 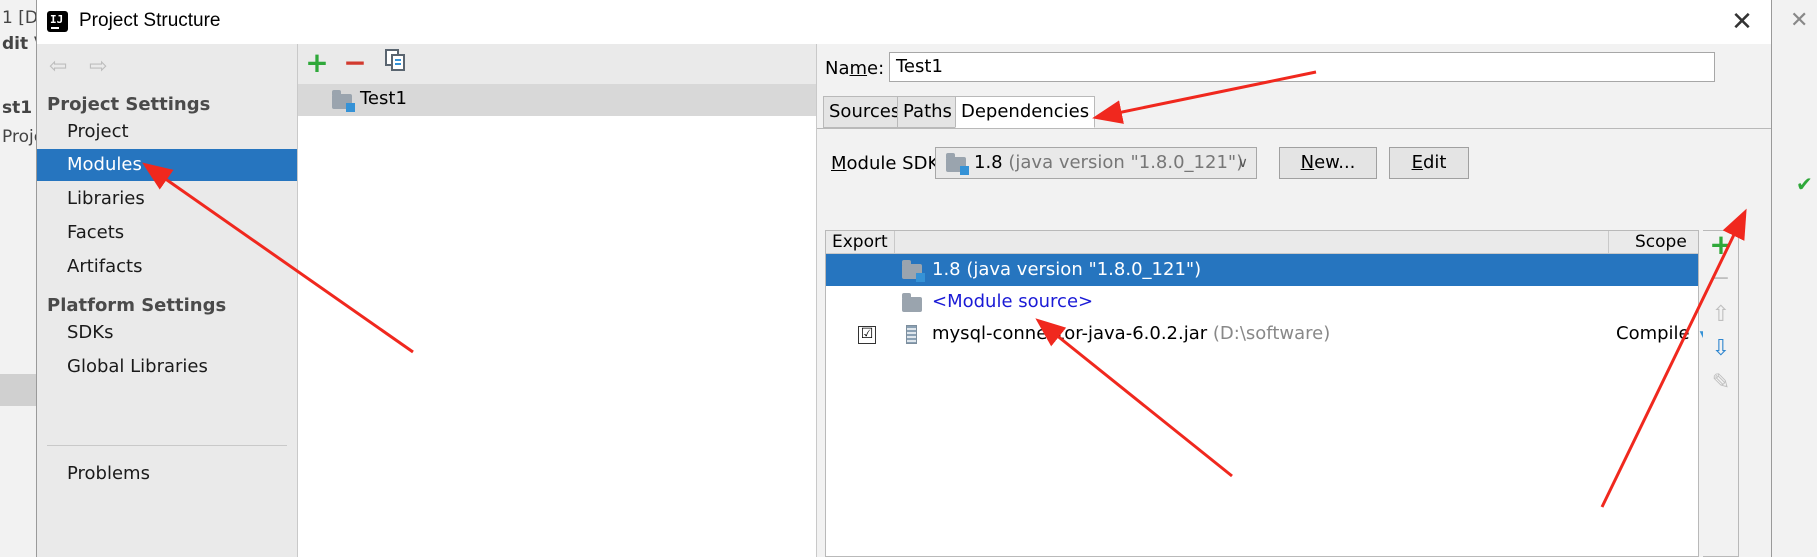 I want to click on sidebar-item-libraries: Libraries, so click(x=167, y=199).